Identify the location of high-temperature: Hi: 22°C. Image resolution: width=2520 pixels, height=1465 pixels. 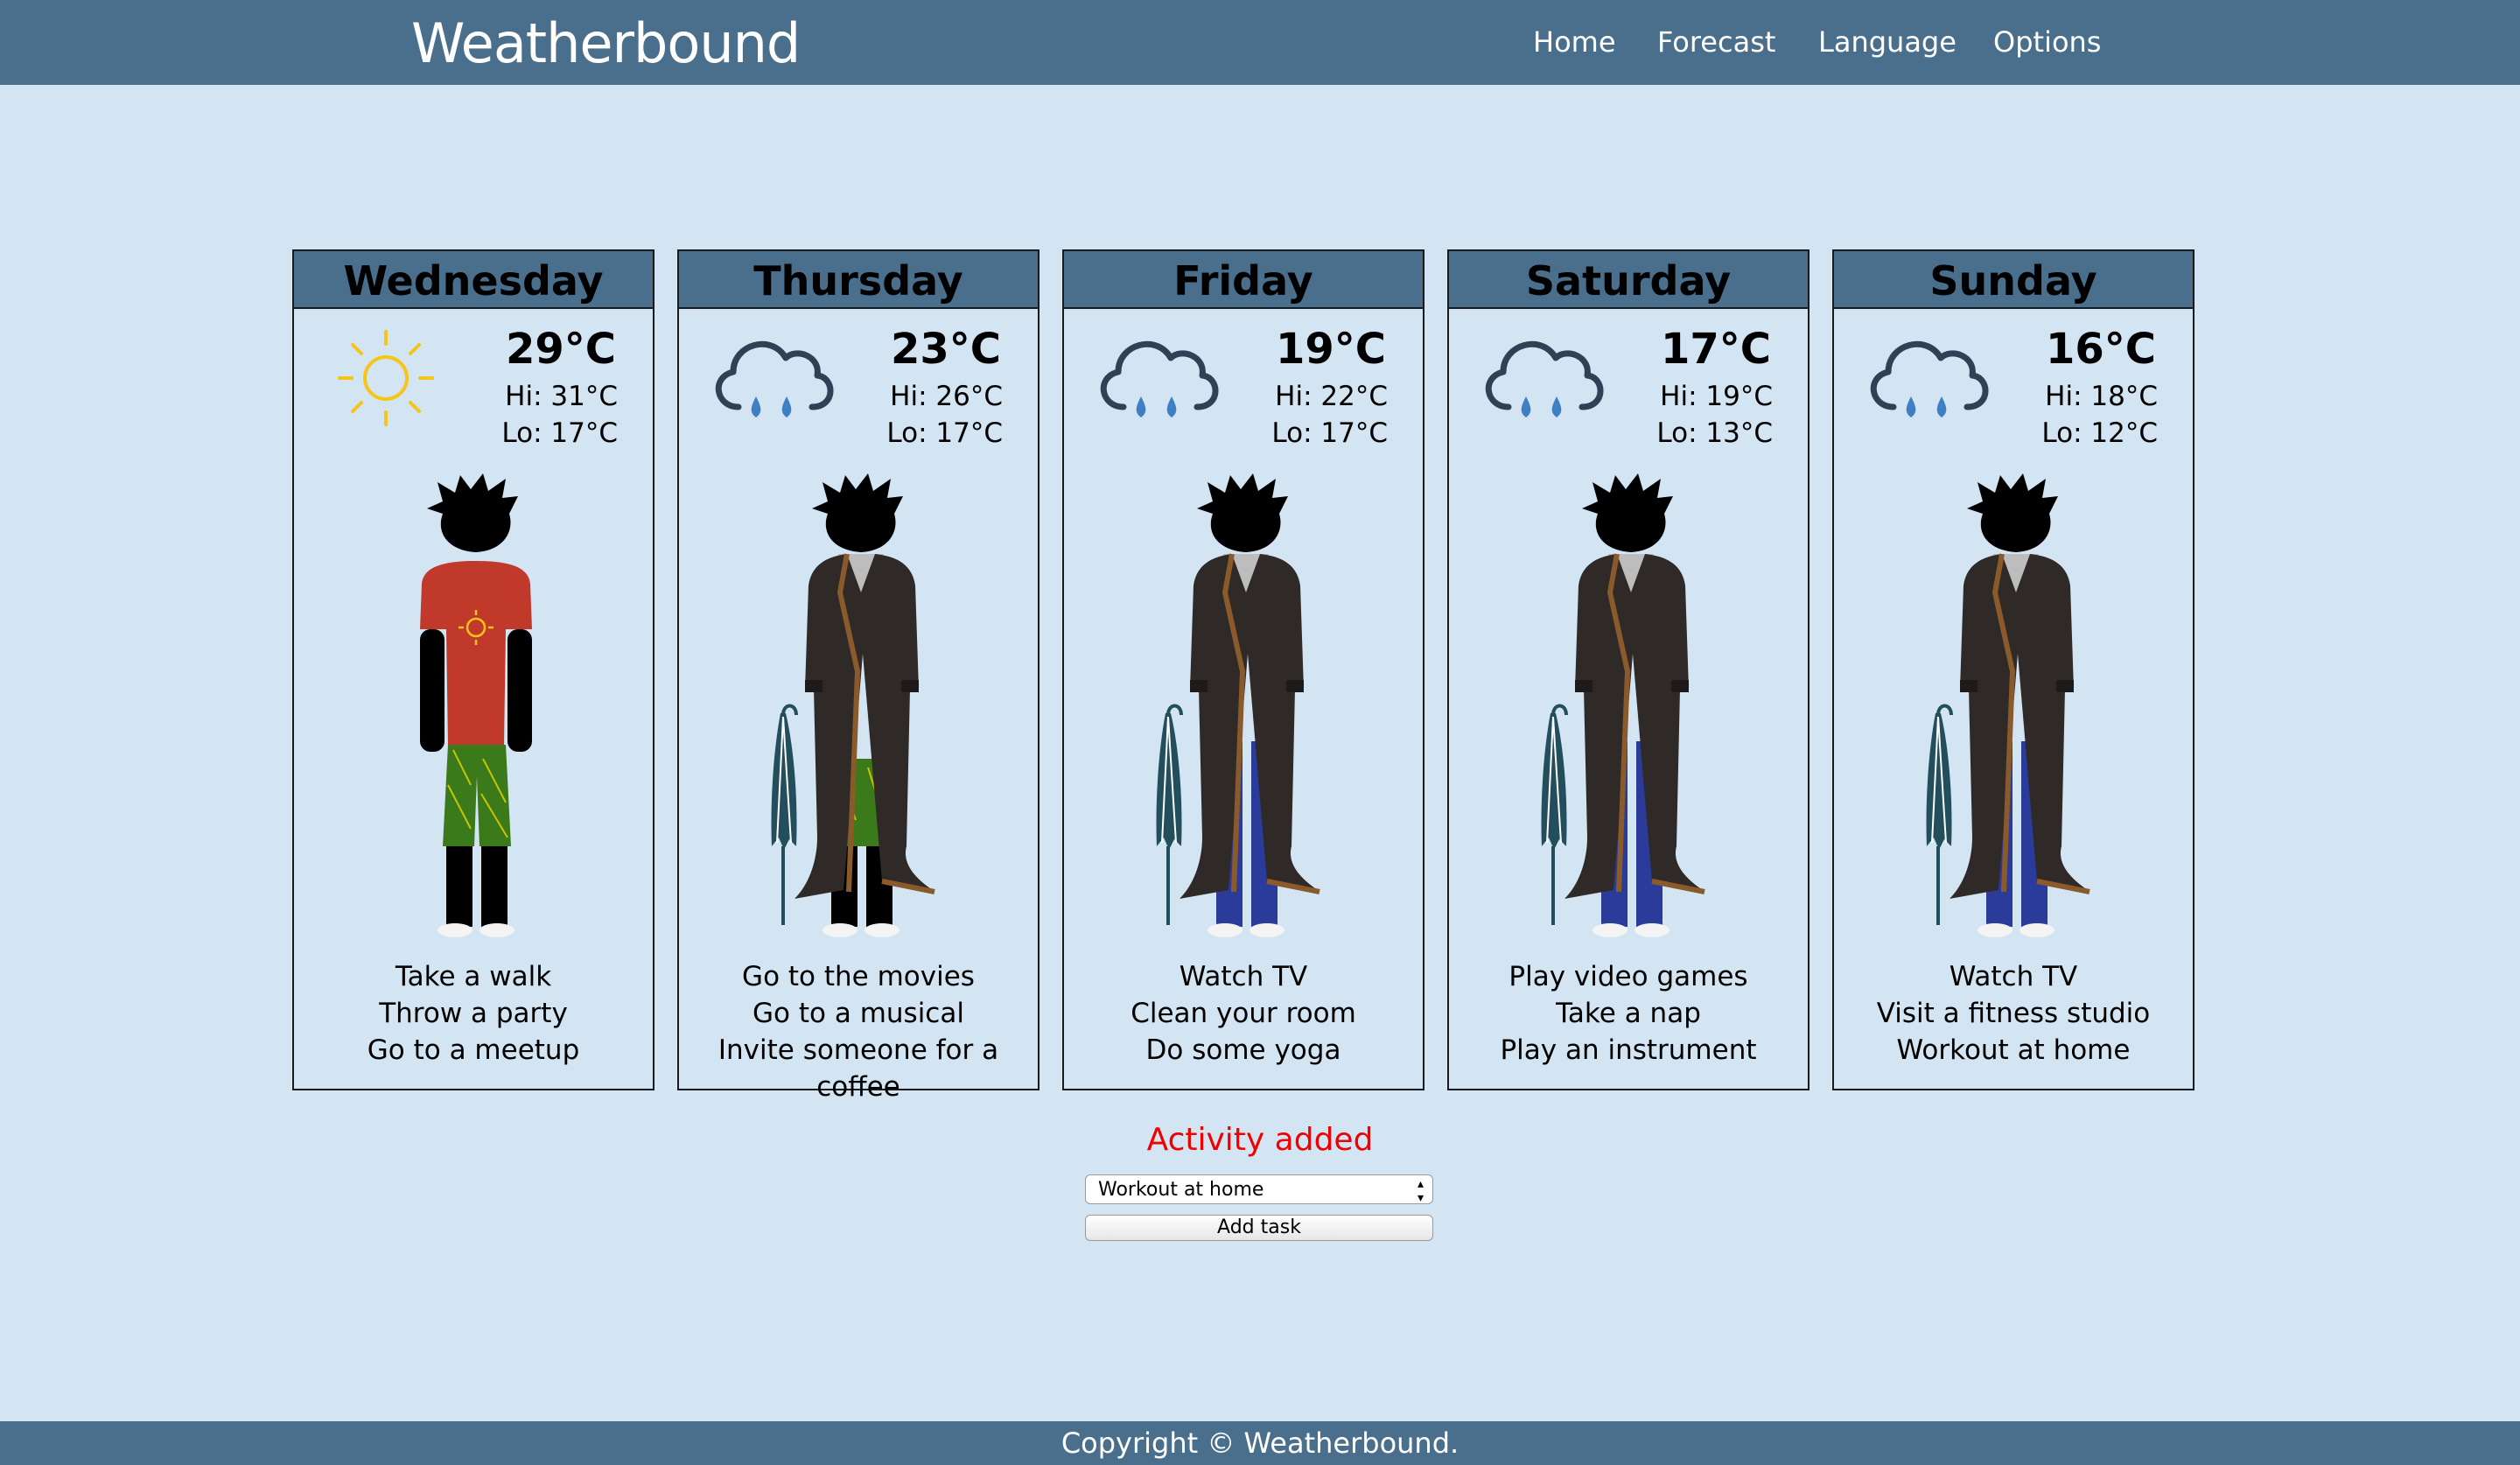
(1331, 396).